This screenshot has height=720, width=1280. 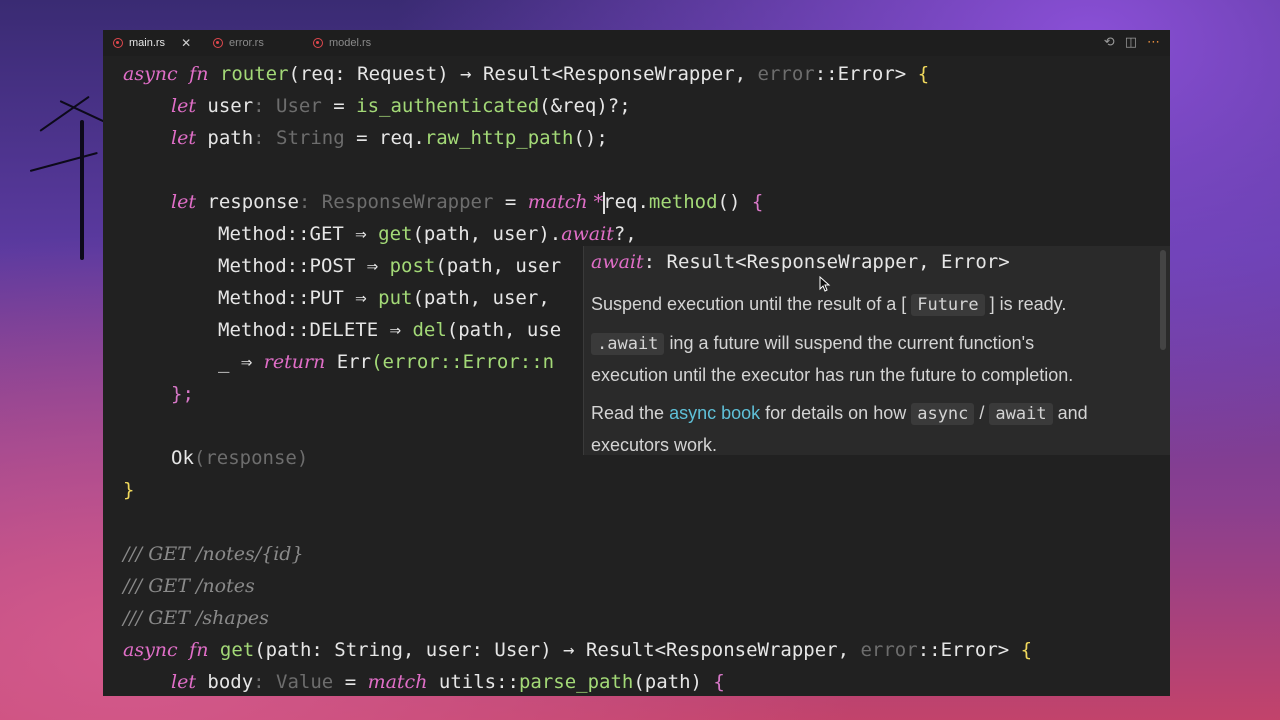 What do you see at coordinates (825, 284) in the screenshot?
I see `mouse-pointer-icon` at bounding box center [825, 284].